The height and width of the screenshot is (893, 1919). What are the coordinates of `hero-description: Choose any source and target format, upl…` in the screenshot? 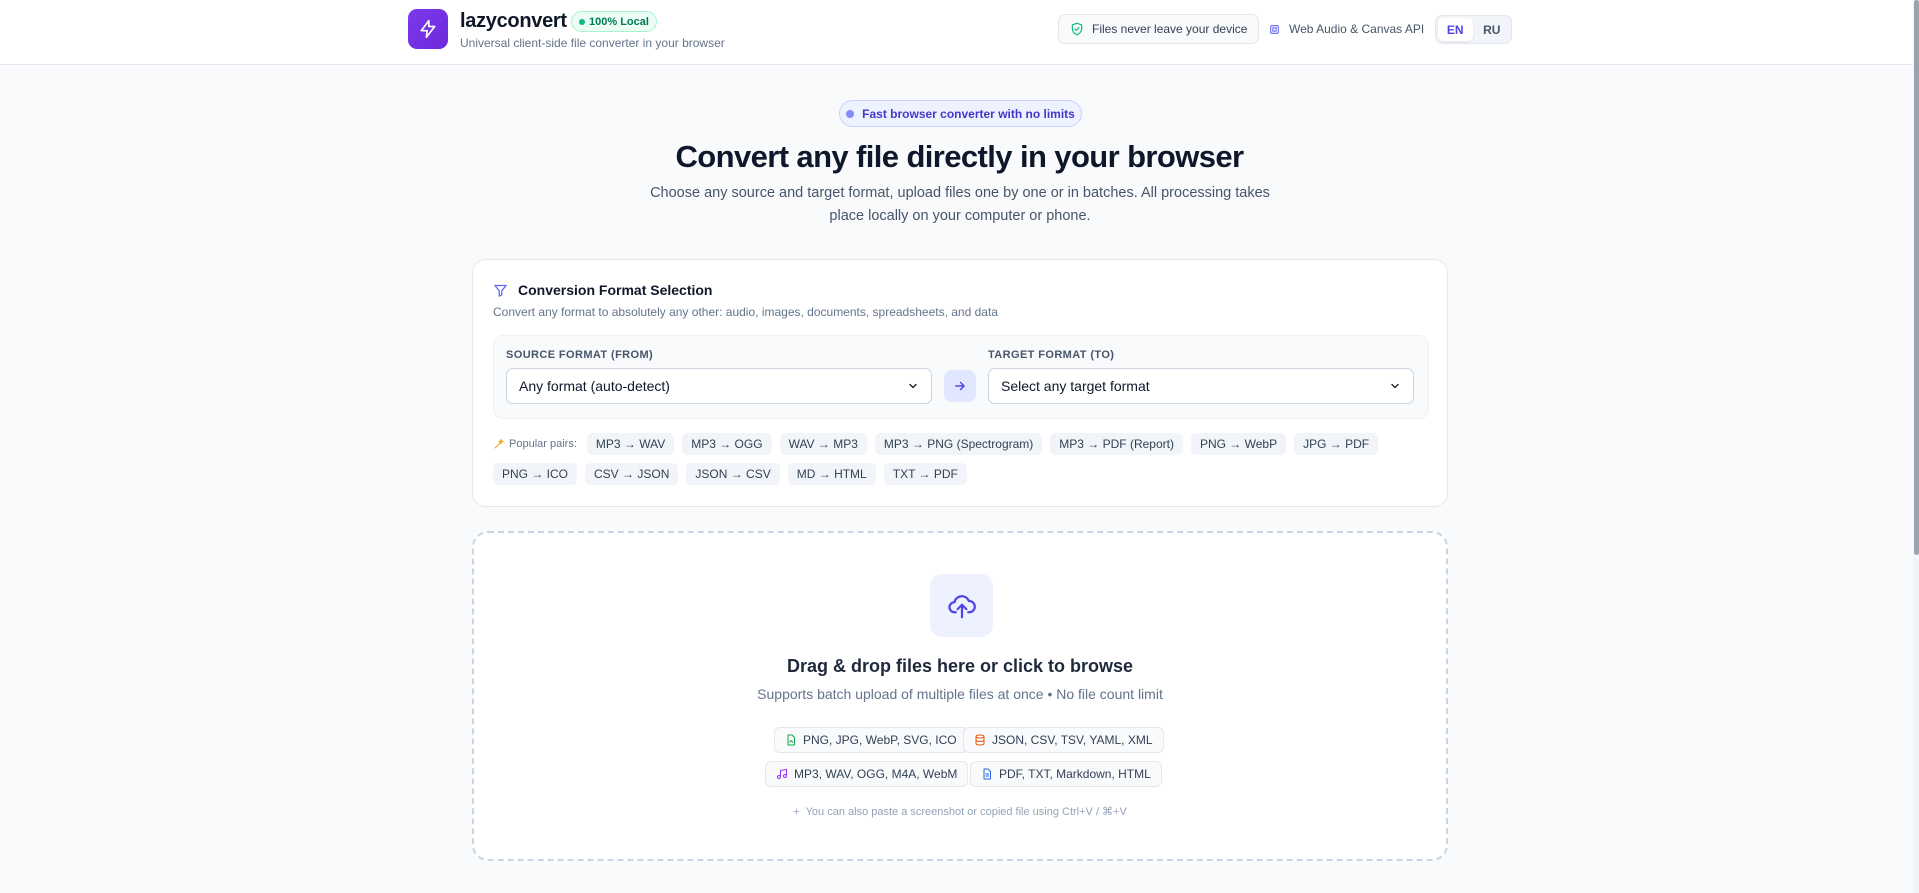 It's located at (960, 204).